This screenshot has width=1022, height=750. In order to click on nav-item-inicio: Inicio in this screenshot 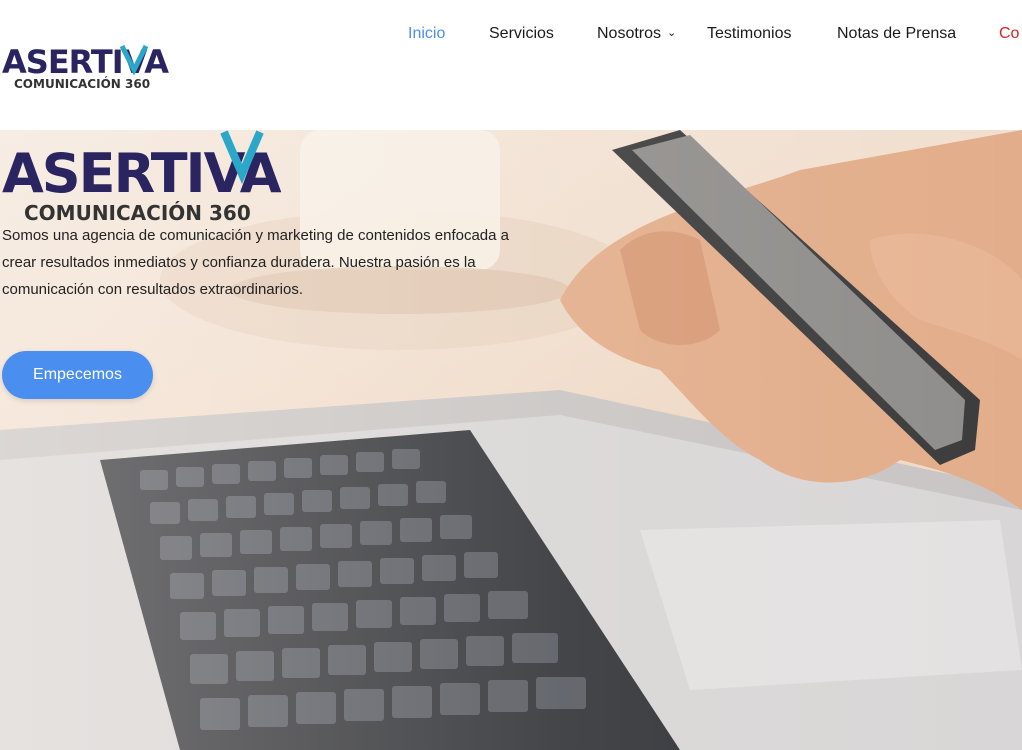, I will do `click(426, 34)`.